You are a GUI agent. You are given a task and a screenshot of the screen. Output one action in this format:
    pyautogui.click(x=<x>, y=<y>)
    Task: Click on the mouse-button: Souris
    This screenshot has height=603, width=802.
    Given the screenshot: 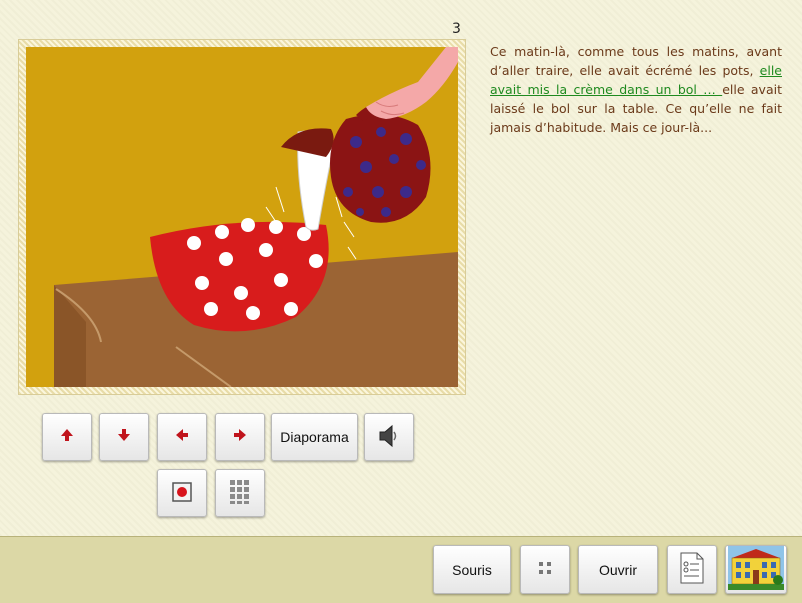 What is the action you would take?
    pyautogui.click(x=472, y=569)
    